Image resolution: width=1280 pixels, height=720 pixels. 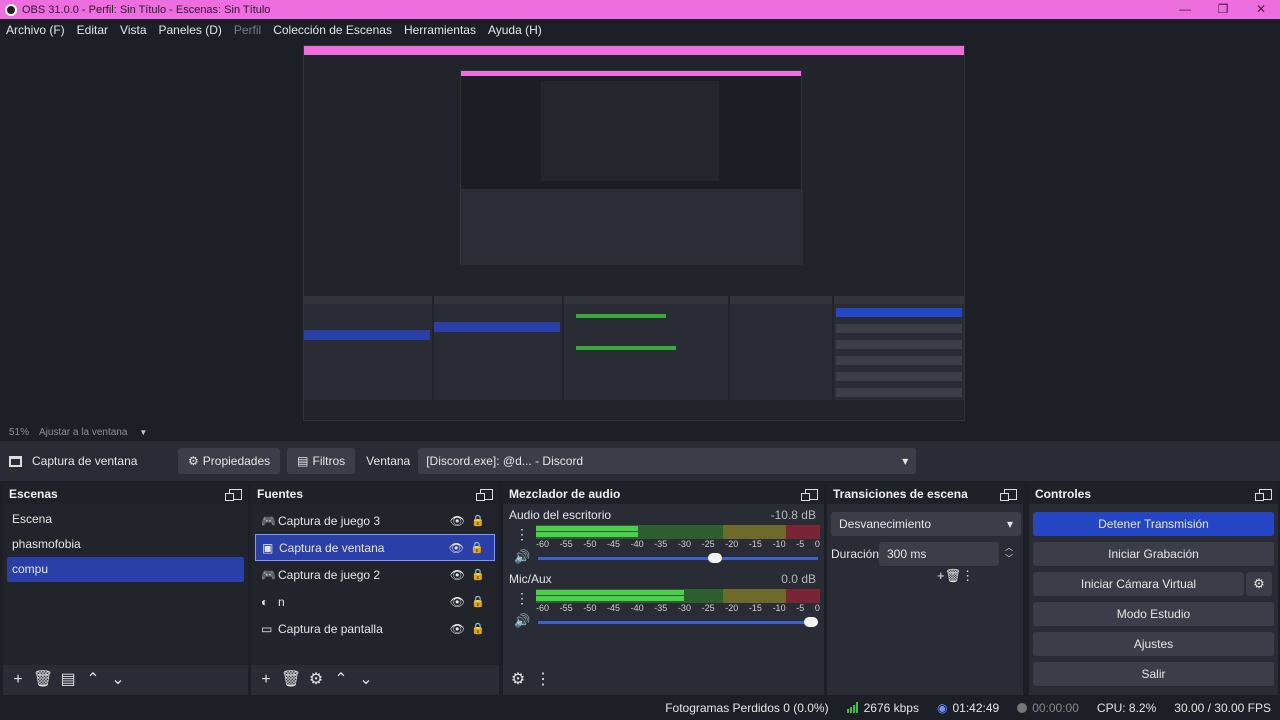 I want to click on minimize-button: —, so click(x=1185, y=9).